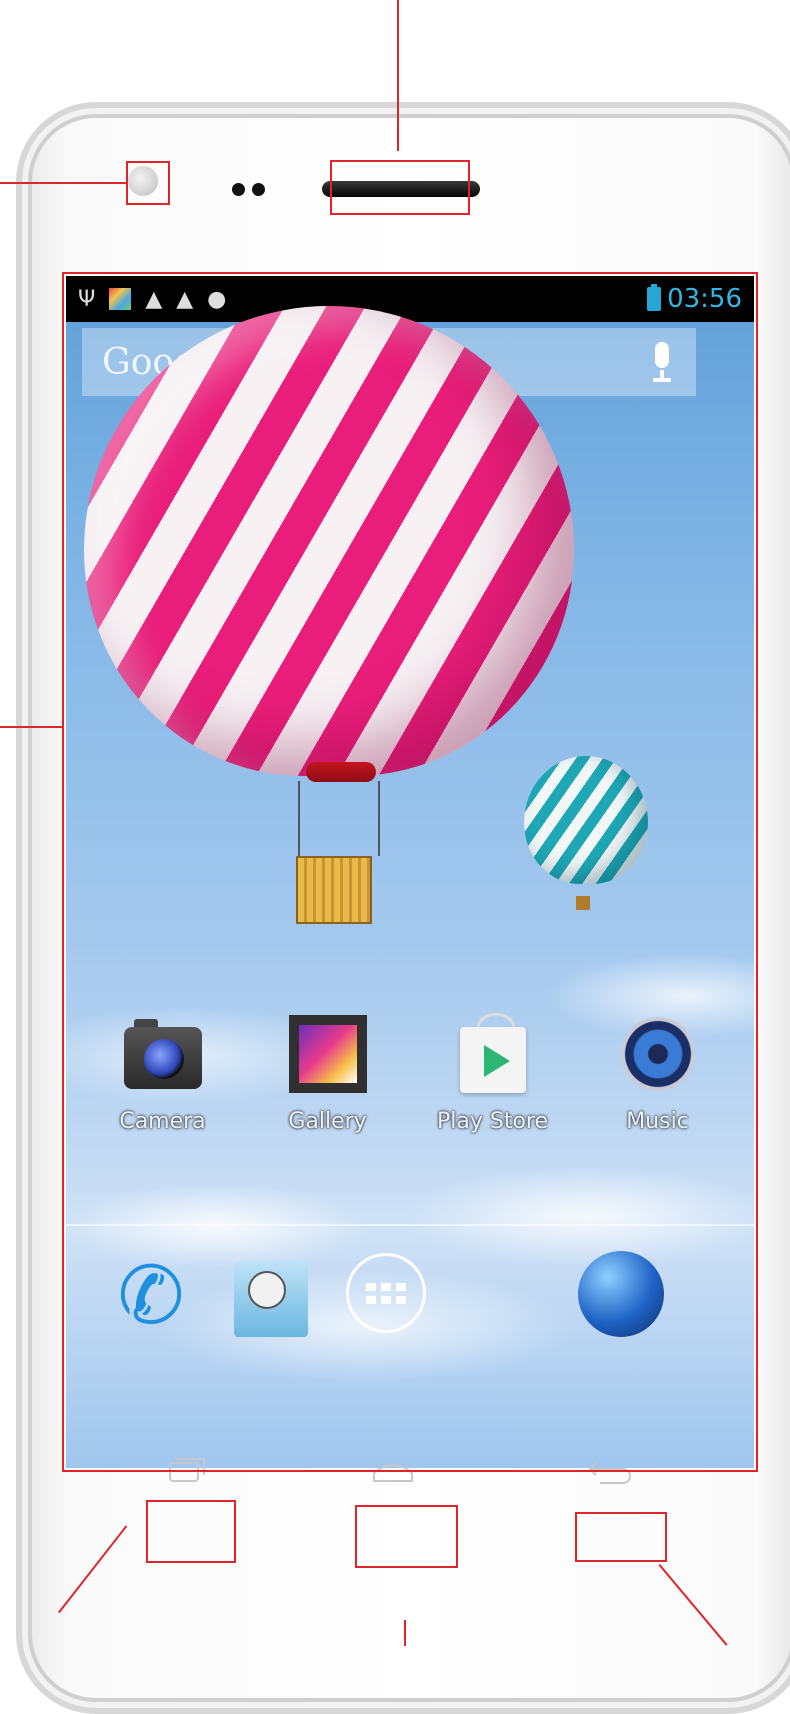  Describe the element at coordinates (238, 189) in the screenshot. I see `proximity-sensor` at that location.